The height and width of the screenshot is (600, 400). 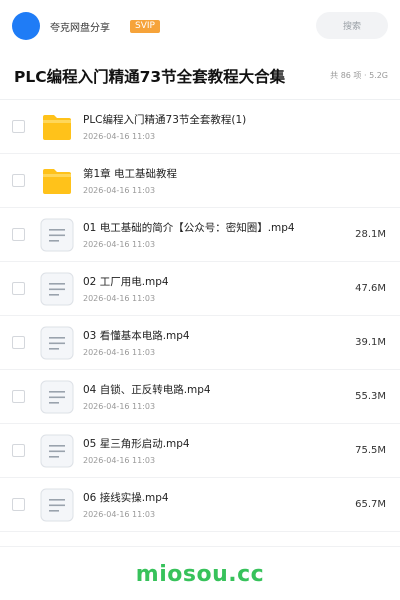 I want to click on item-size: 55.3M, so click(x=370, y=396).